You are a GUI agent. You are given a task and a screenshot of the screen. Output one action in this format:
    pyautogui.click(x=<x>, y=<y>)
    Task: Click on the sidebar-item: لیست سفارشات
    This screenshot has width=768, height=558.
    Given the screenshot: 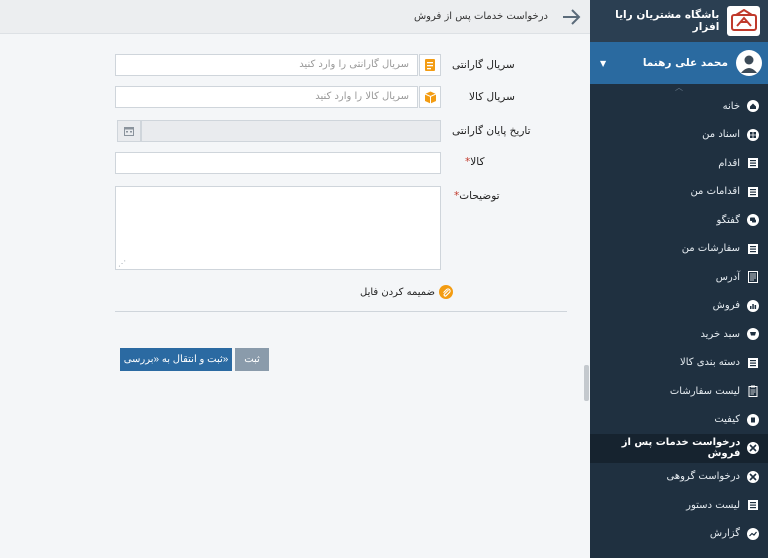 What is the action you would take?
    pyautogui.click(x=679, y=391)
    